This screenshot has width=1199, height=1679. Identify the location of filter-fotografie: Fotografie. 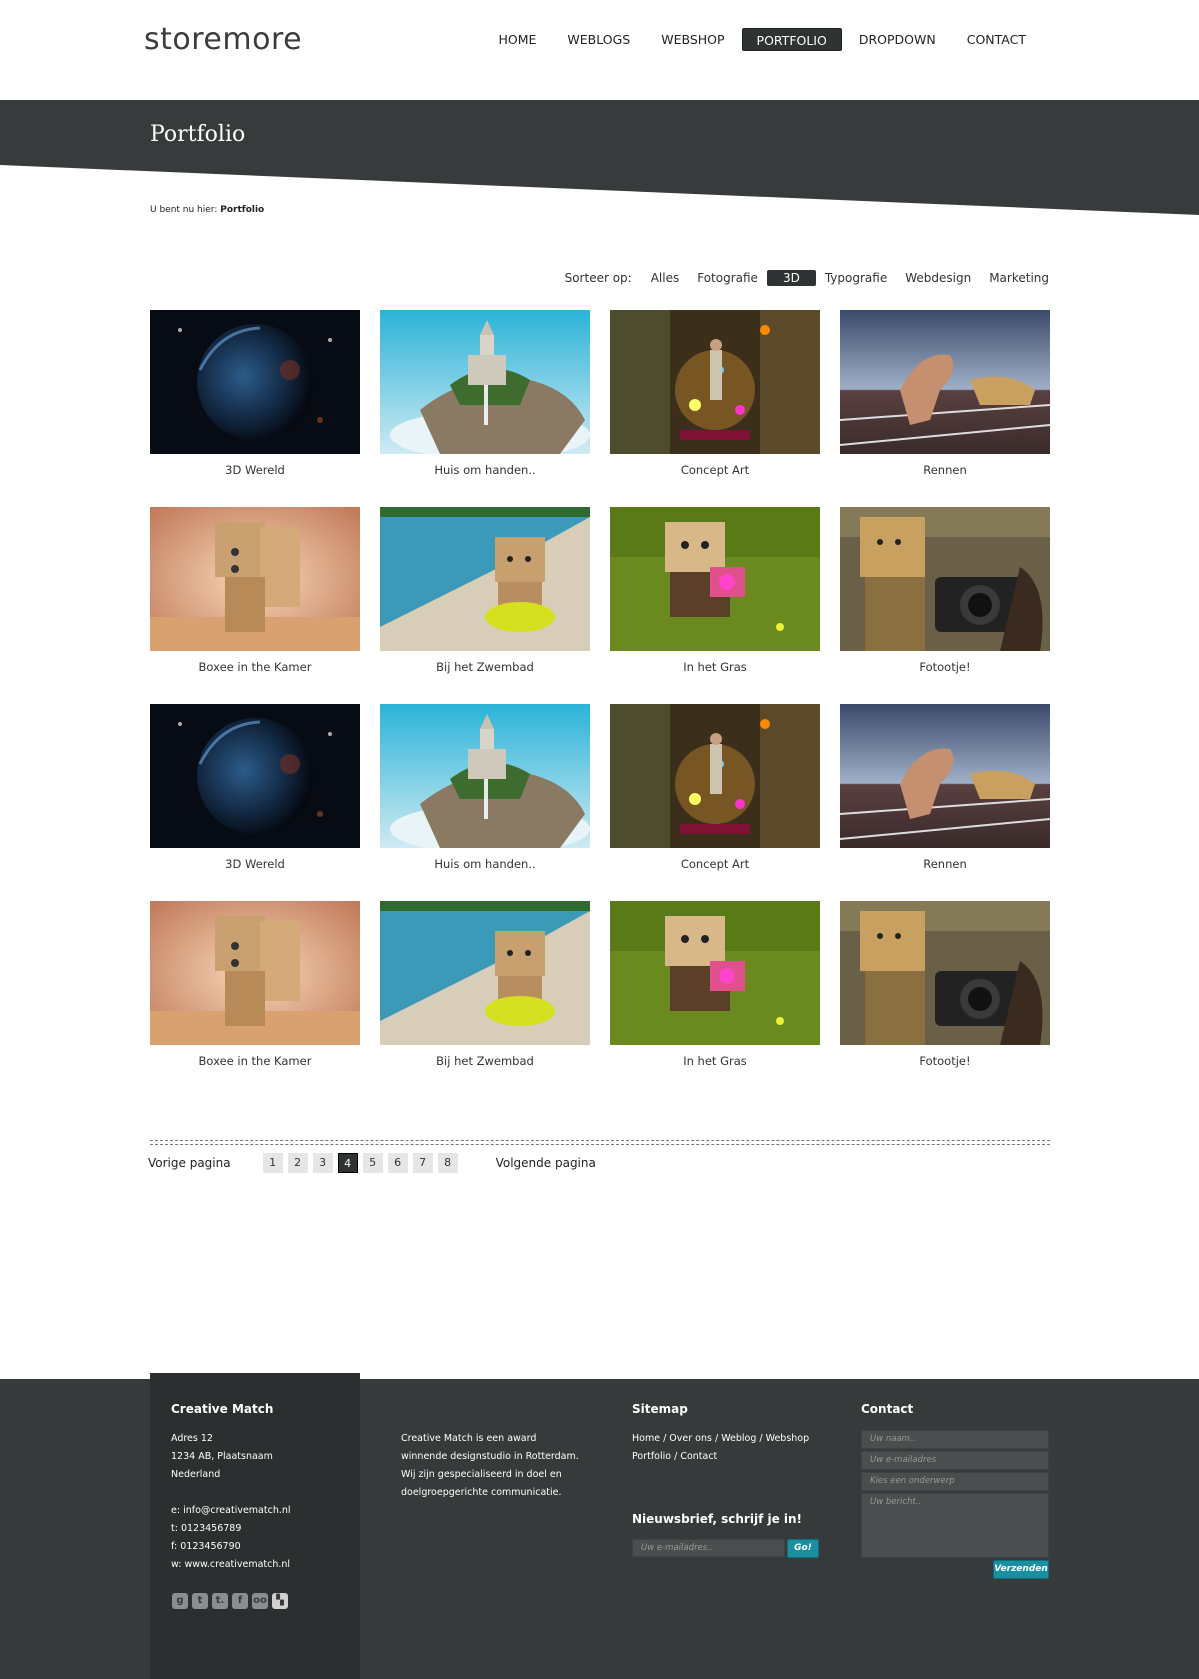
(727, 278).